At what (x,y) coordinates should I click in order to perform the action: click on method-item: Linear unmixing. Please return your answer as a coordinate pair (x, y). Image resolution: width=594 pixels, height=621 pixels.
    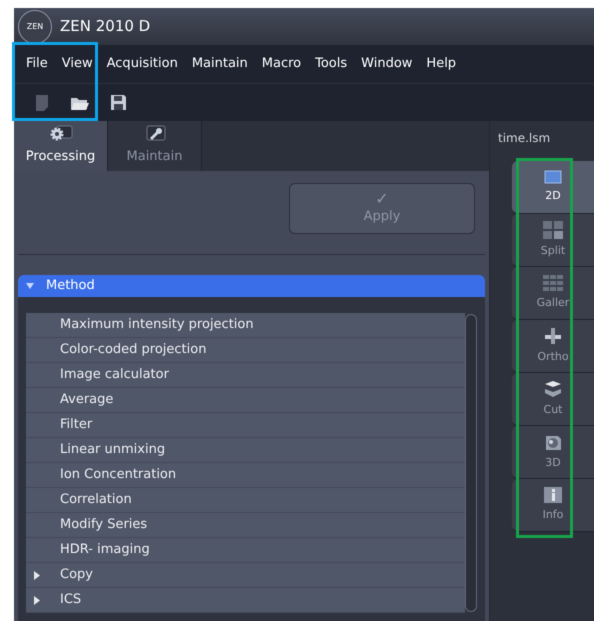
    Looking at the image, I should click on (245, 450).